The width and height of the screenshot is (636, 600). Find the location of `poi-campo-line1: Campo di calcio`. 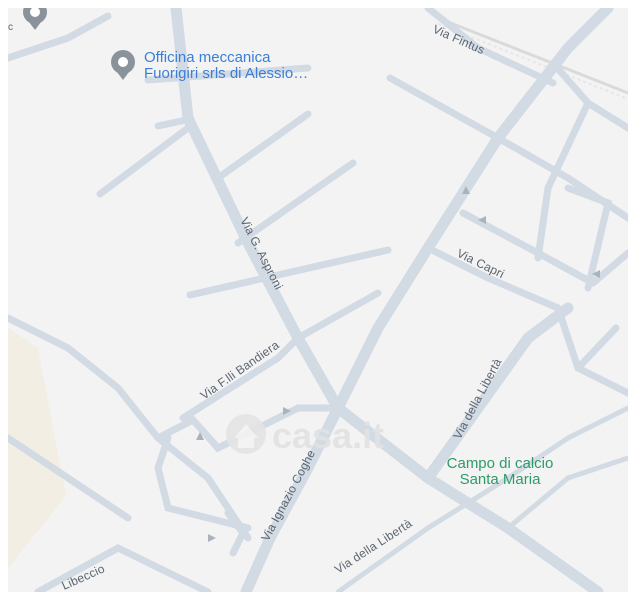

poi-campo-line1: Campo di calcio is located at coordinates (500, 463).